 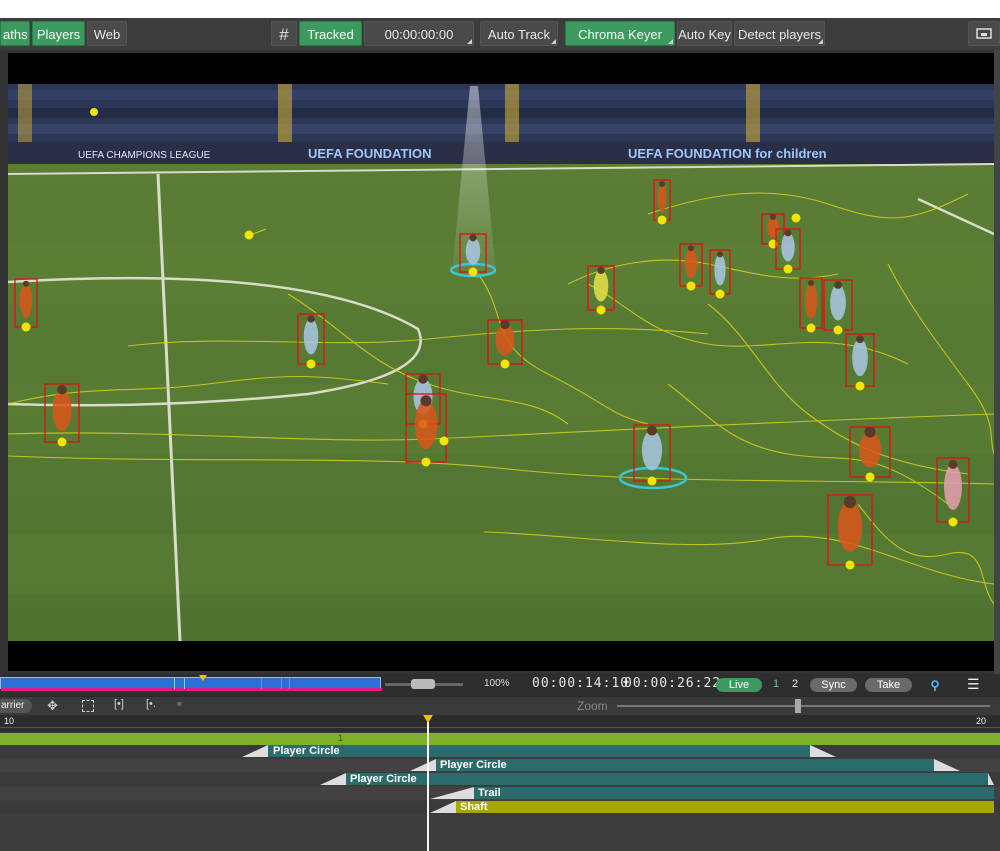 What do you see at coordinates (489, 793) in the screenshot?
I see `clip-label: Trail` at bounding box center [489, 793].